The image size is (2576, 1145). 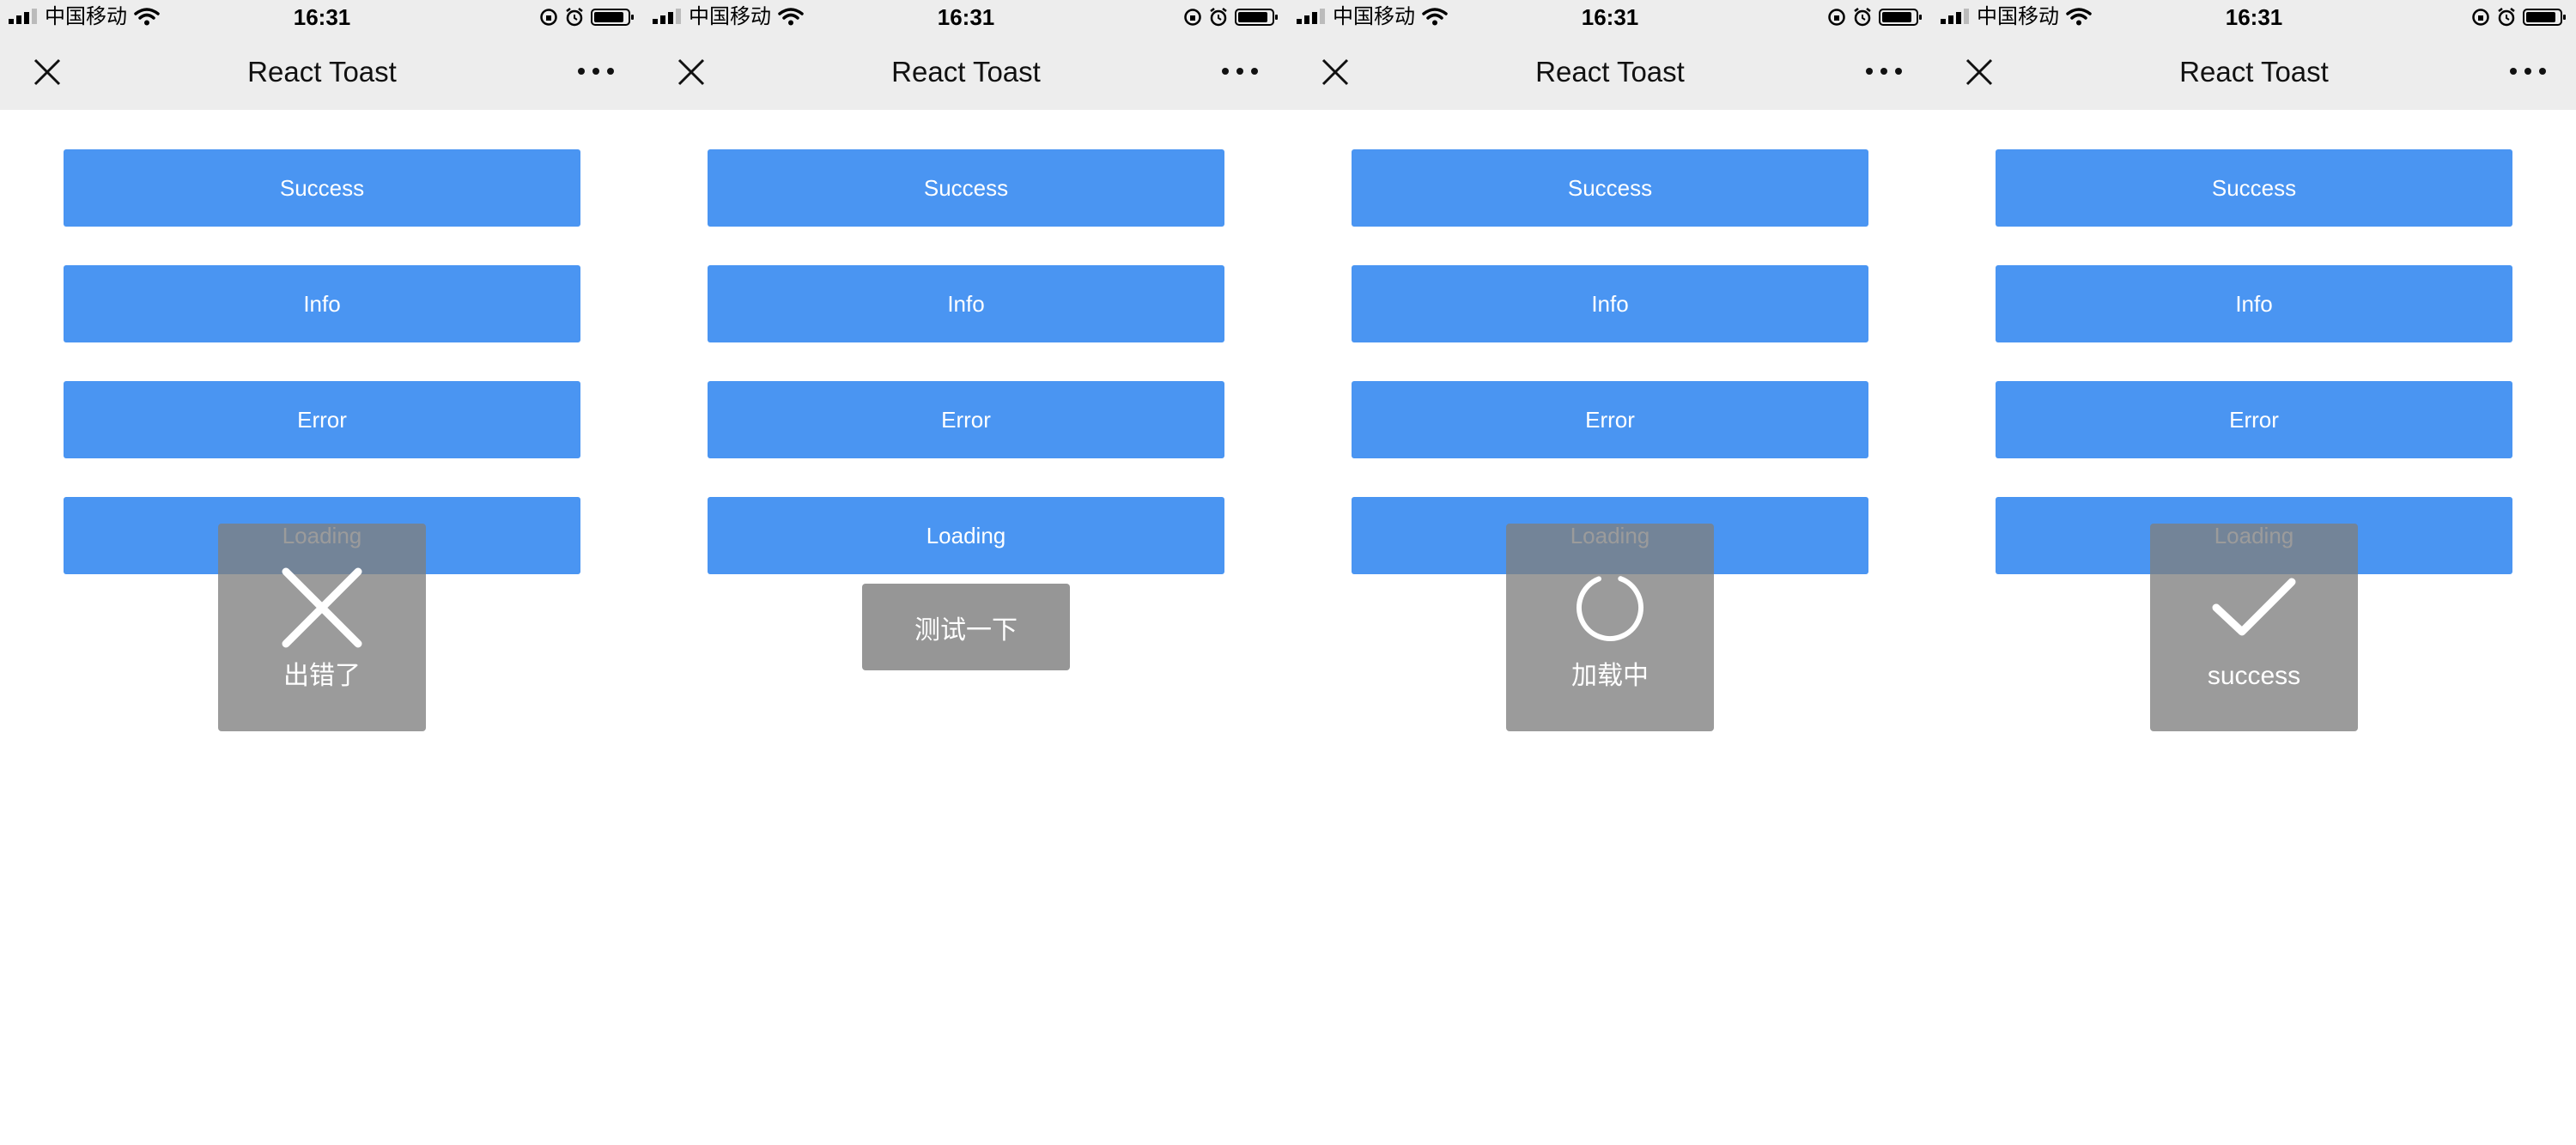 I want to click on loading-button: Loading, so click(x=966, y=535).